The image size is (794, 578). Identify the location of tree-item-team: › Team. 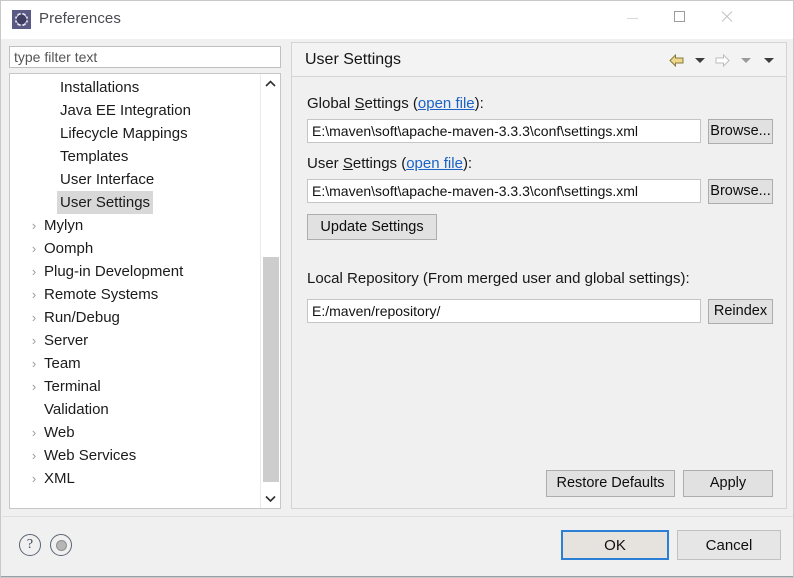
(136, 363).